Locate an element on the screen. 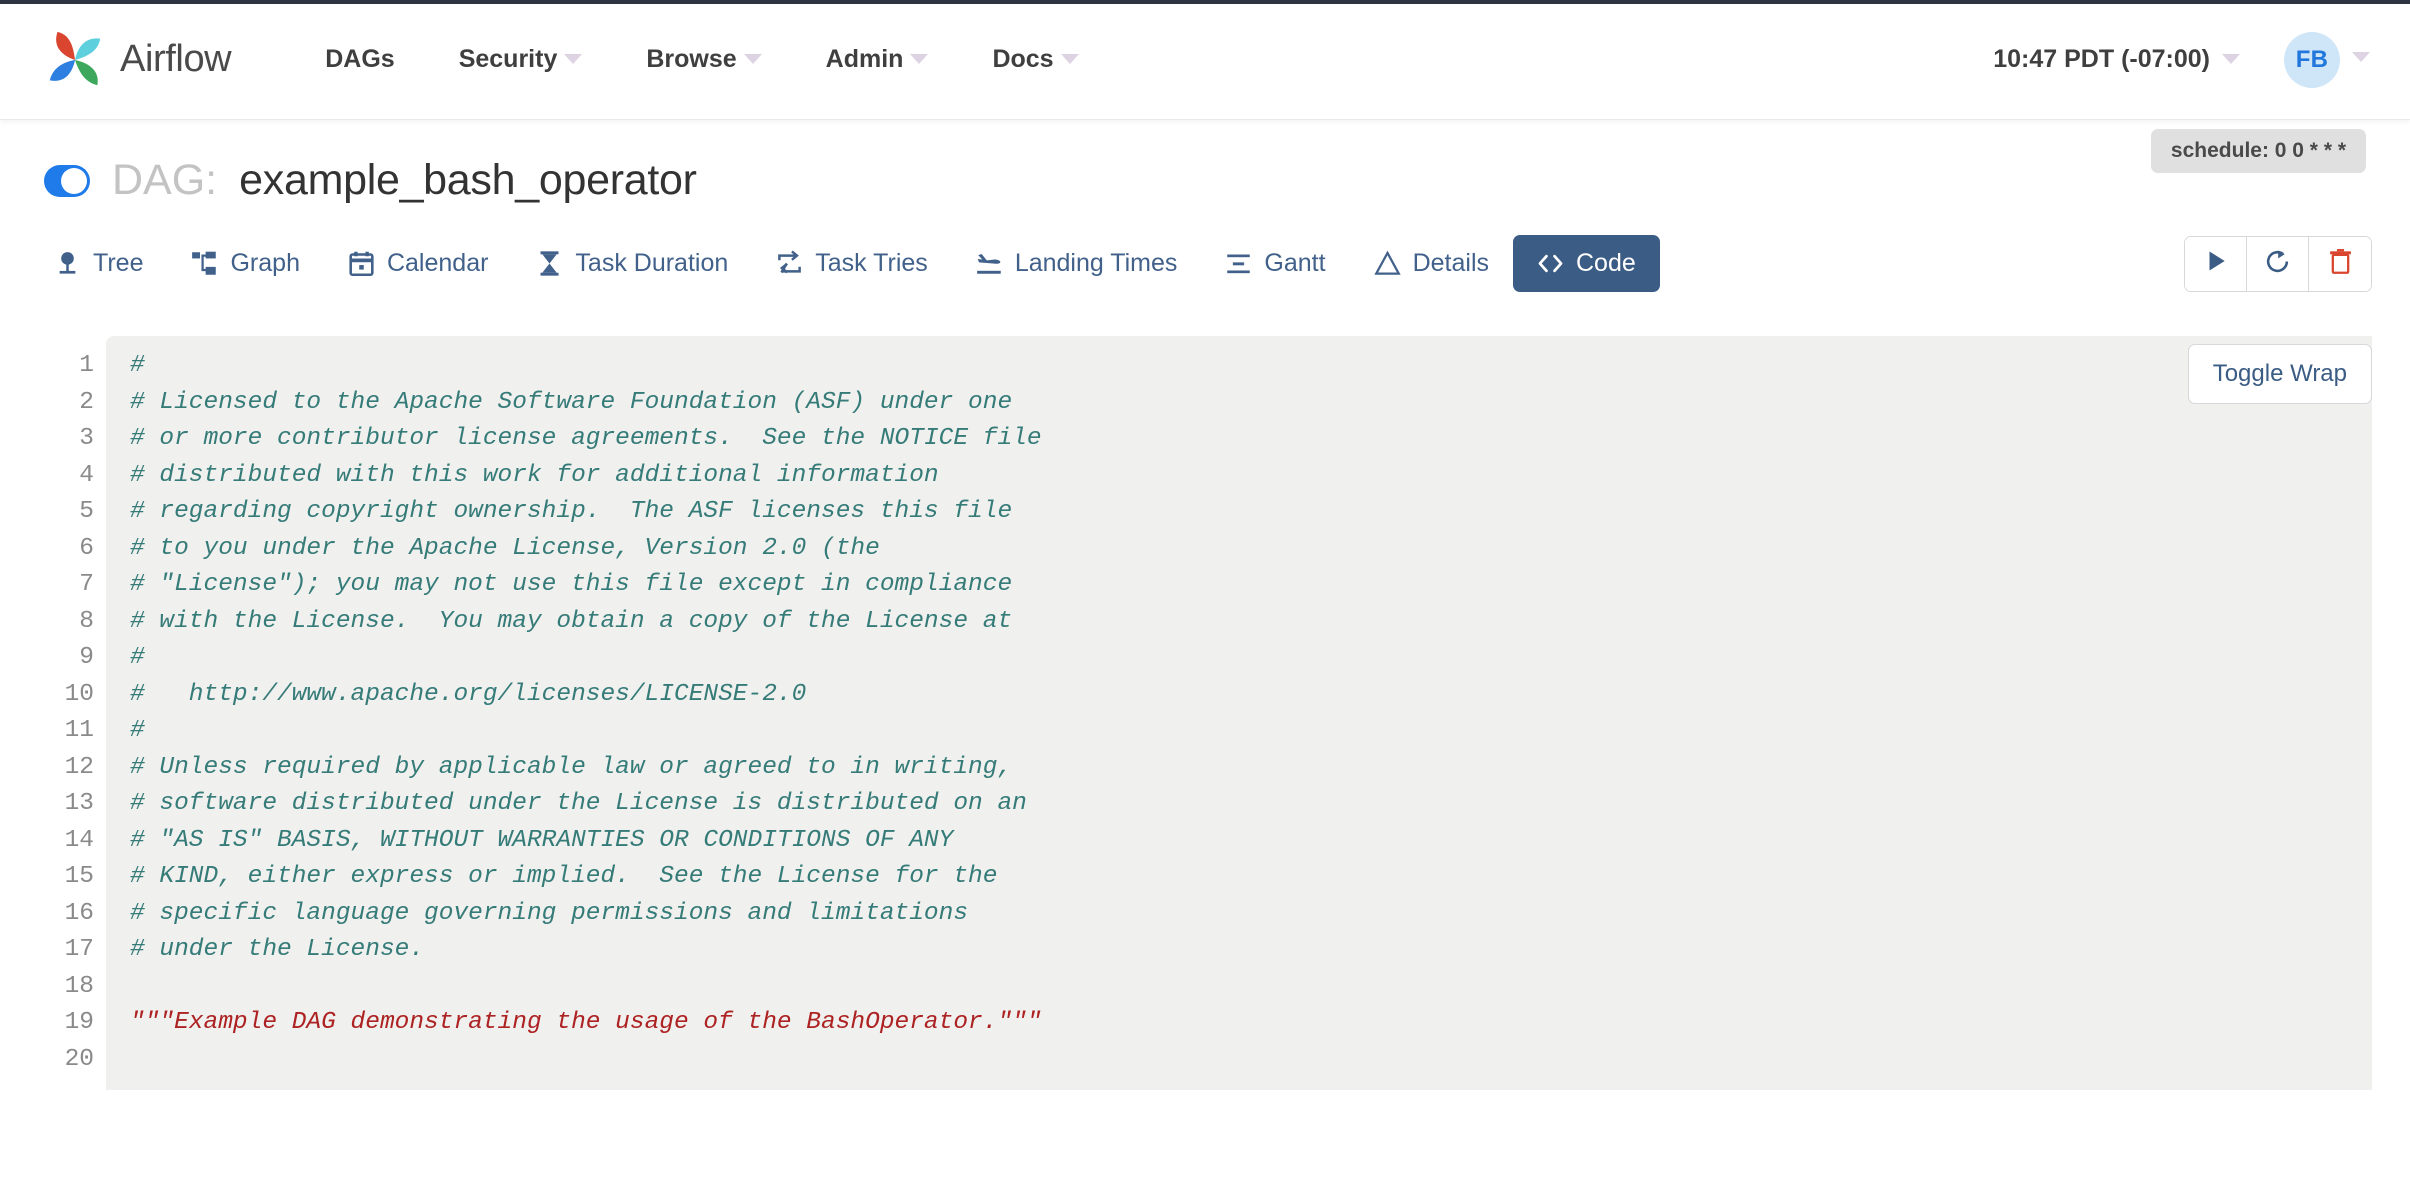 The height and width of the screenshot is (1178, 2410). line-number: 5 is located at coordinates (86, 511).